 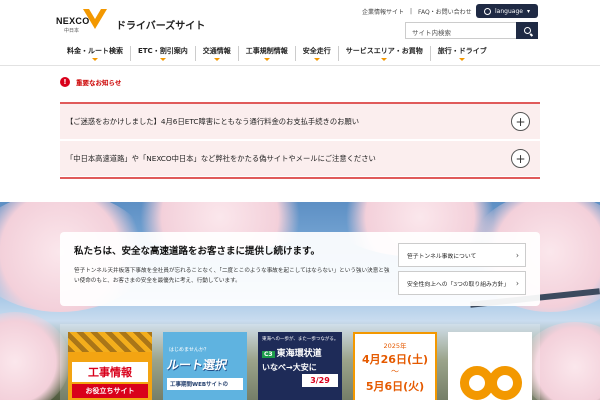 I want to click on banner-subtitle: 工事期間WEBサイトの, so click(x=205, y=384).